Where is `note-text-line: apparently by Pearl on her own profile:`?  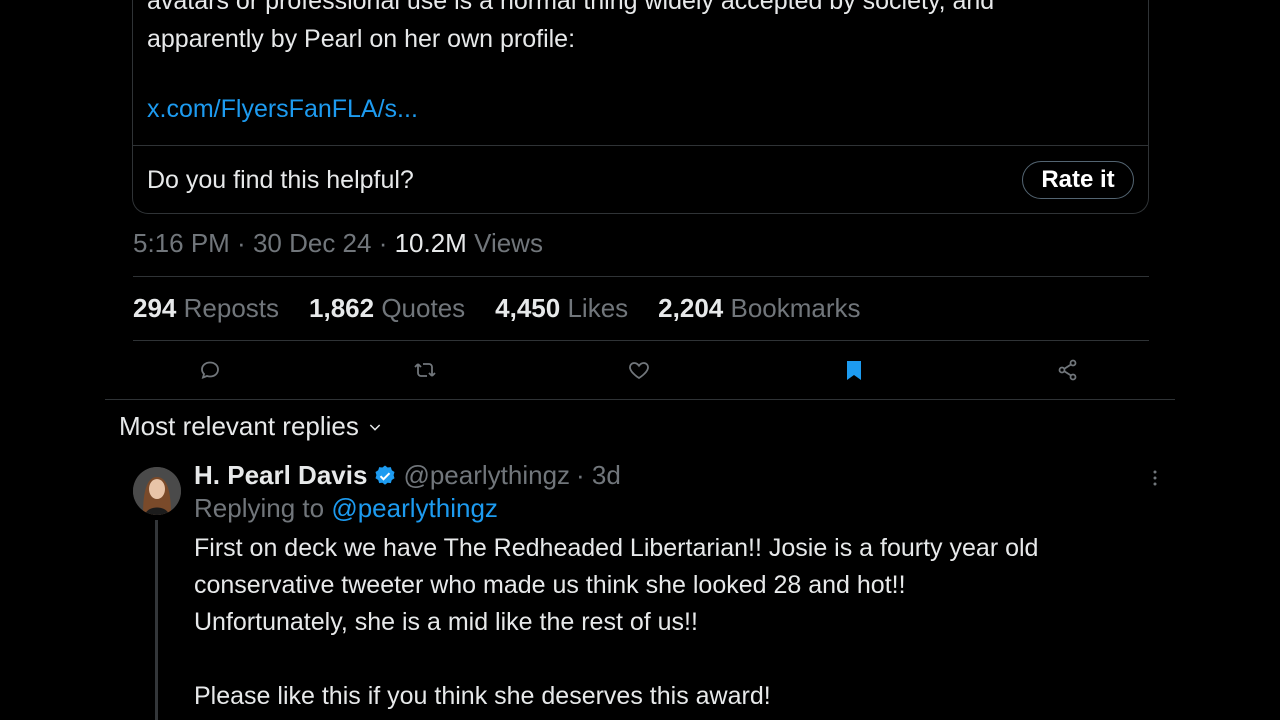 note-text-line: apparently by Pearl on her own profile: is located at coordinates (361, 39).